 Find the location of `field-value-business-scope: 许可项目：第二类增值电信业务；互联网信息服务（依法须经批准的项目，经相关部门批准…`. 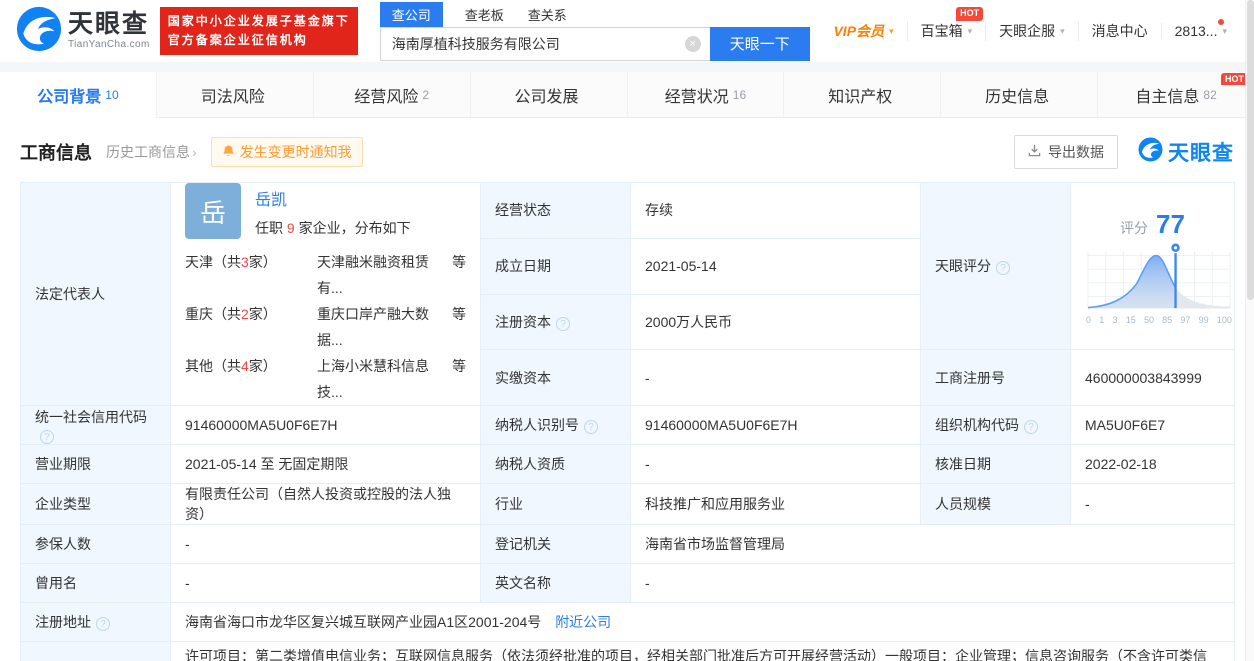

field-value-business-scope: 许可项目：第二类增值电信业务；互联网信息服务（依法须经批准的项目，经相关部门批准… is located at coordinates (702, 651).